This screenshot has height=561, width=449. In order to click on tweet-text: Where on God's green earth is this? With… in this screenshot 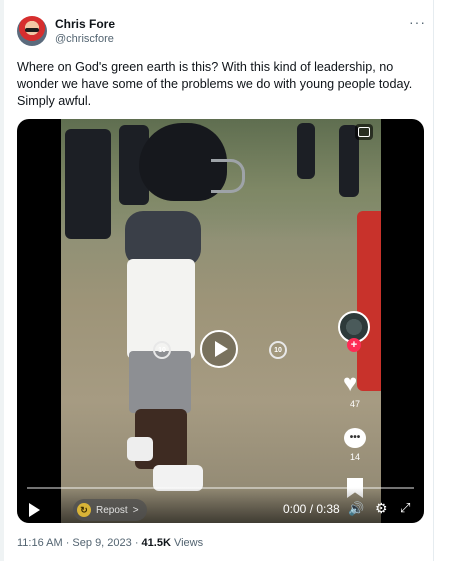, I will do `click(215, 84)`.